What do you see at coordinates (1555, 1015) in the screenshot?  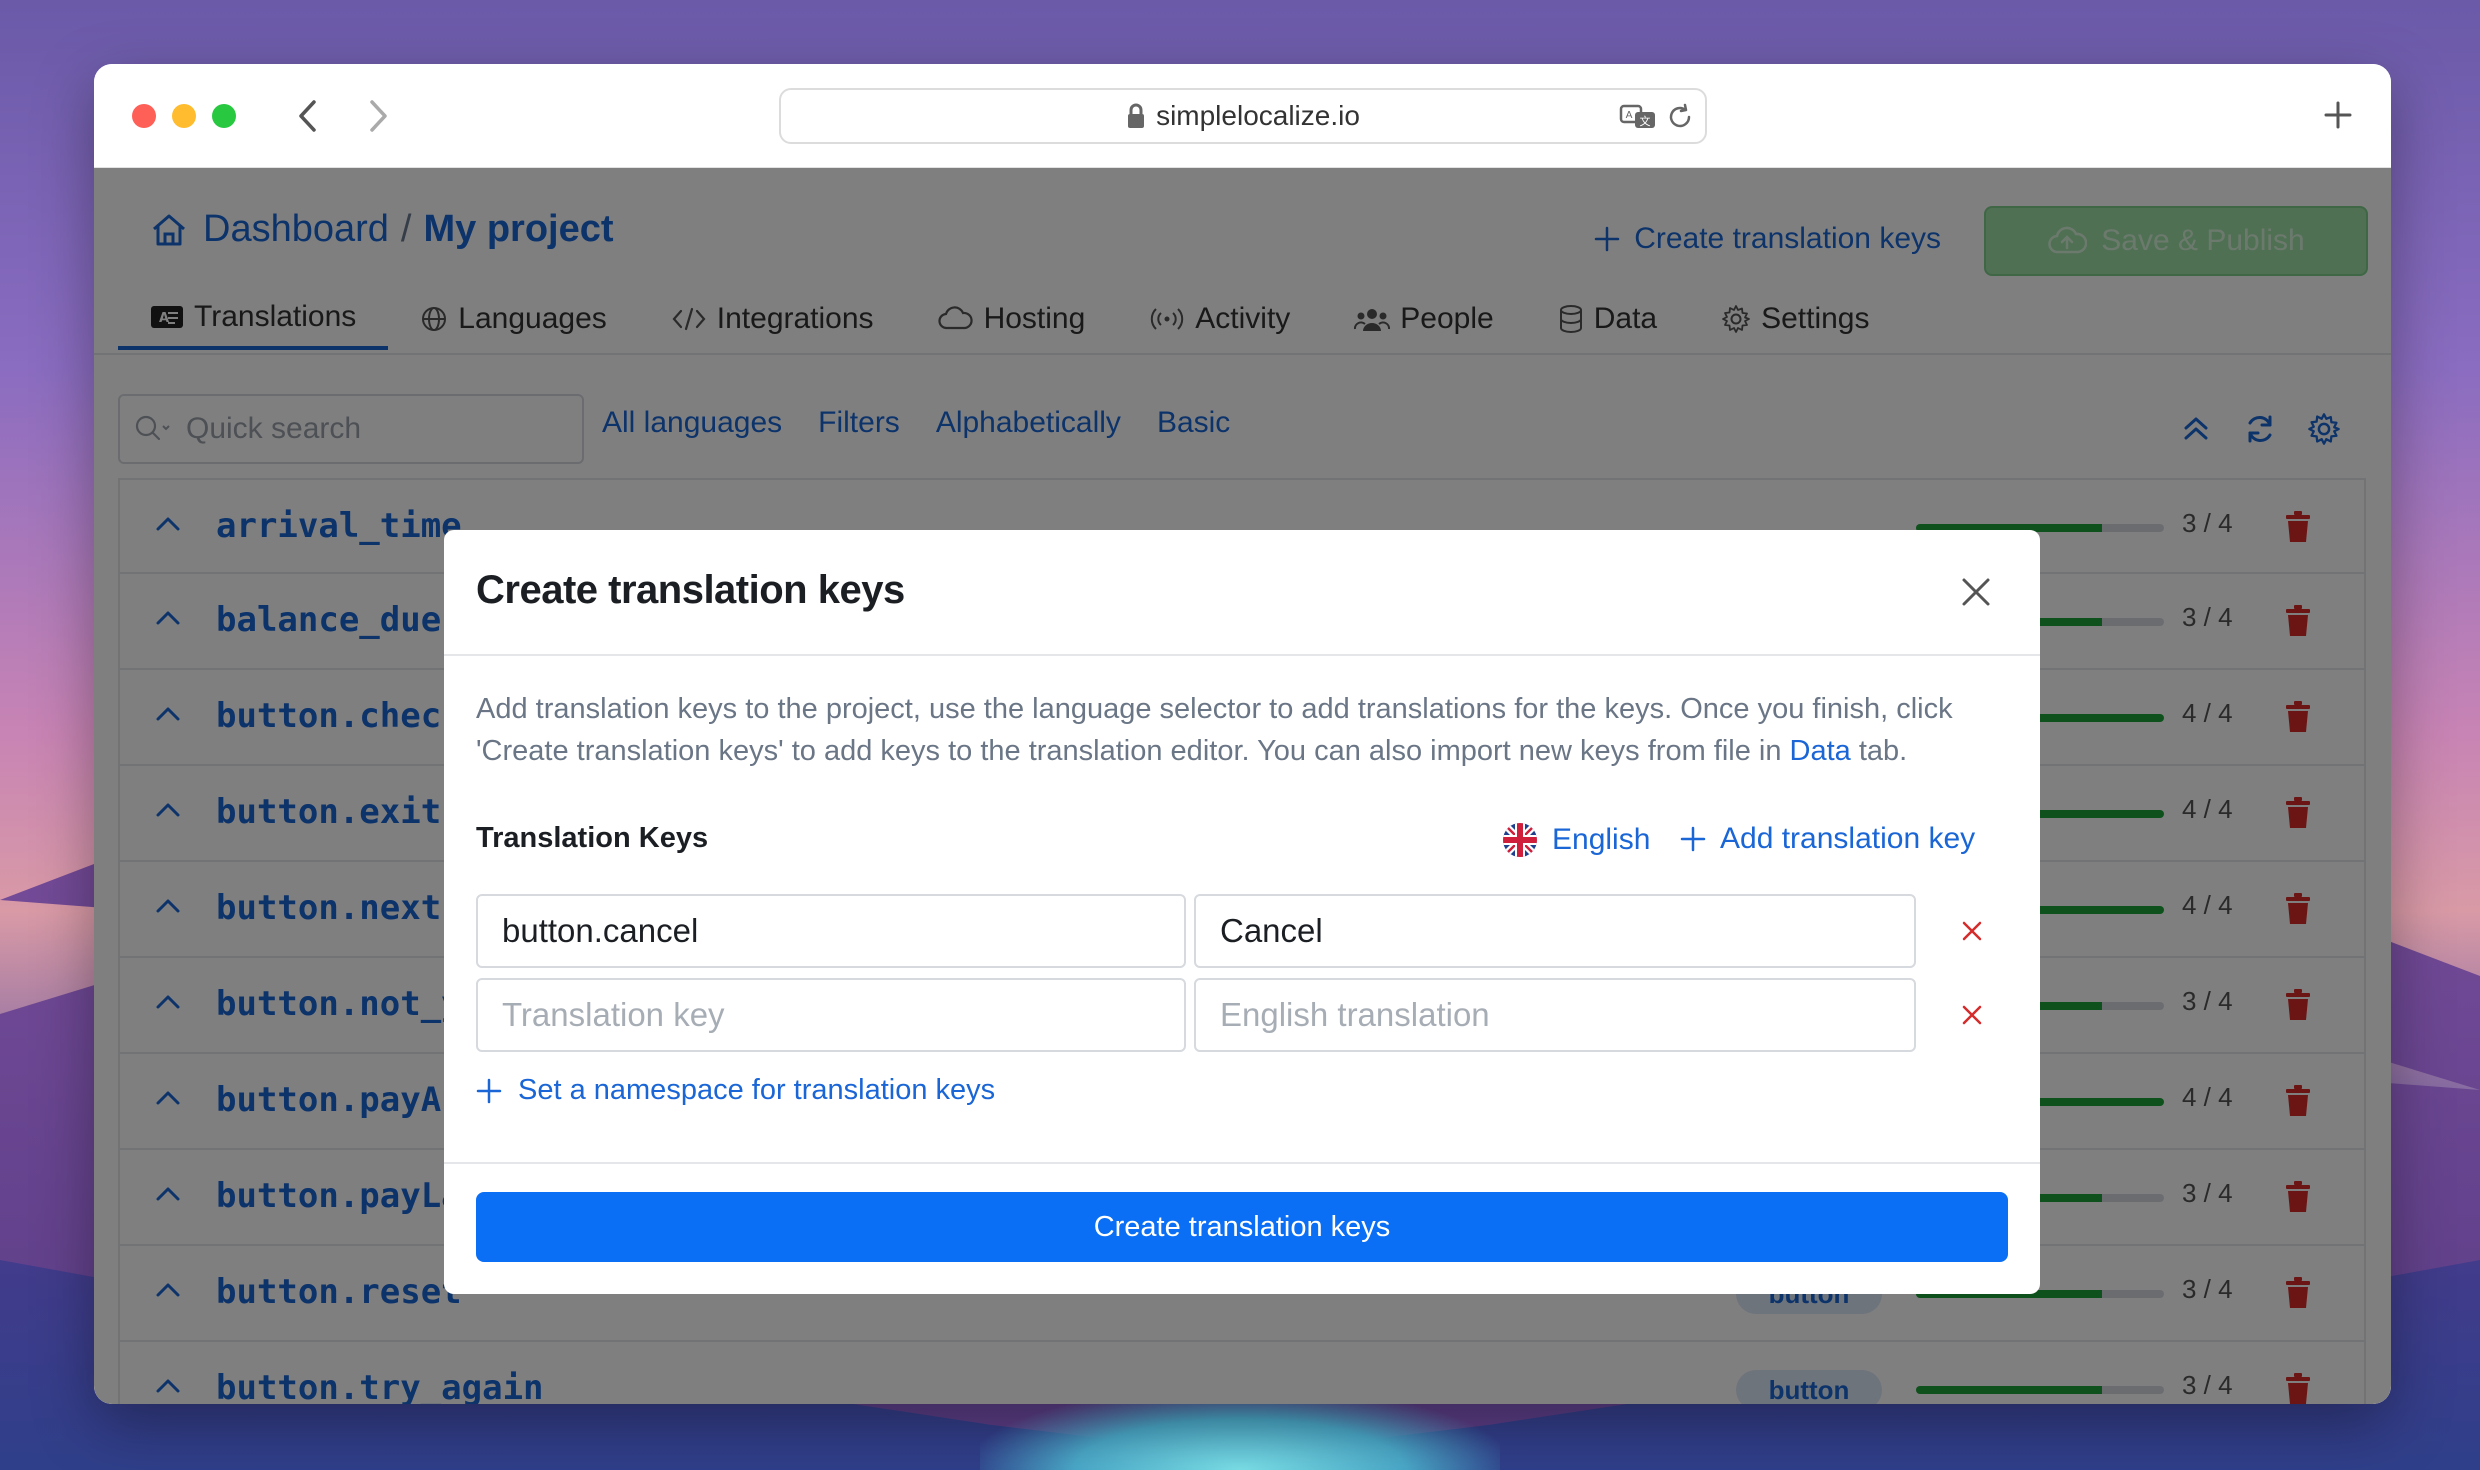 I see `translation-value-input: English translation` at bounding box center [1555, 1015].